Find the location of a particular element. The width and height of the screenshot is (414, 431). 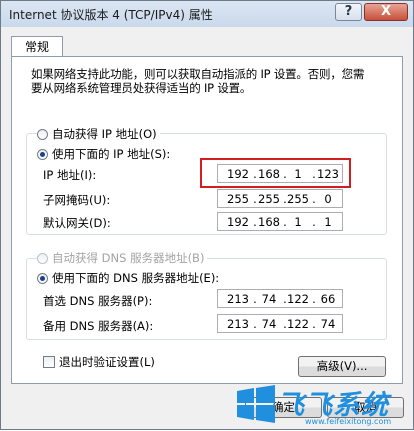

octet-2: 168 is located at coordinates (269, 222).